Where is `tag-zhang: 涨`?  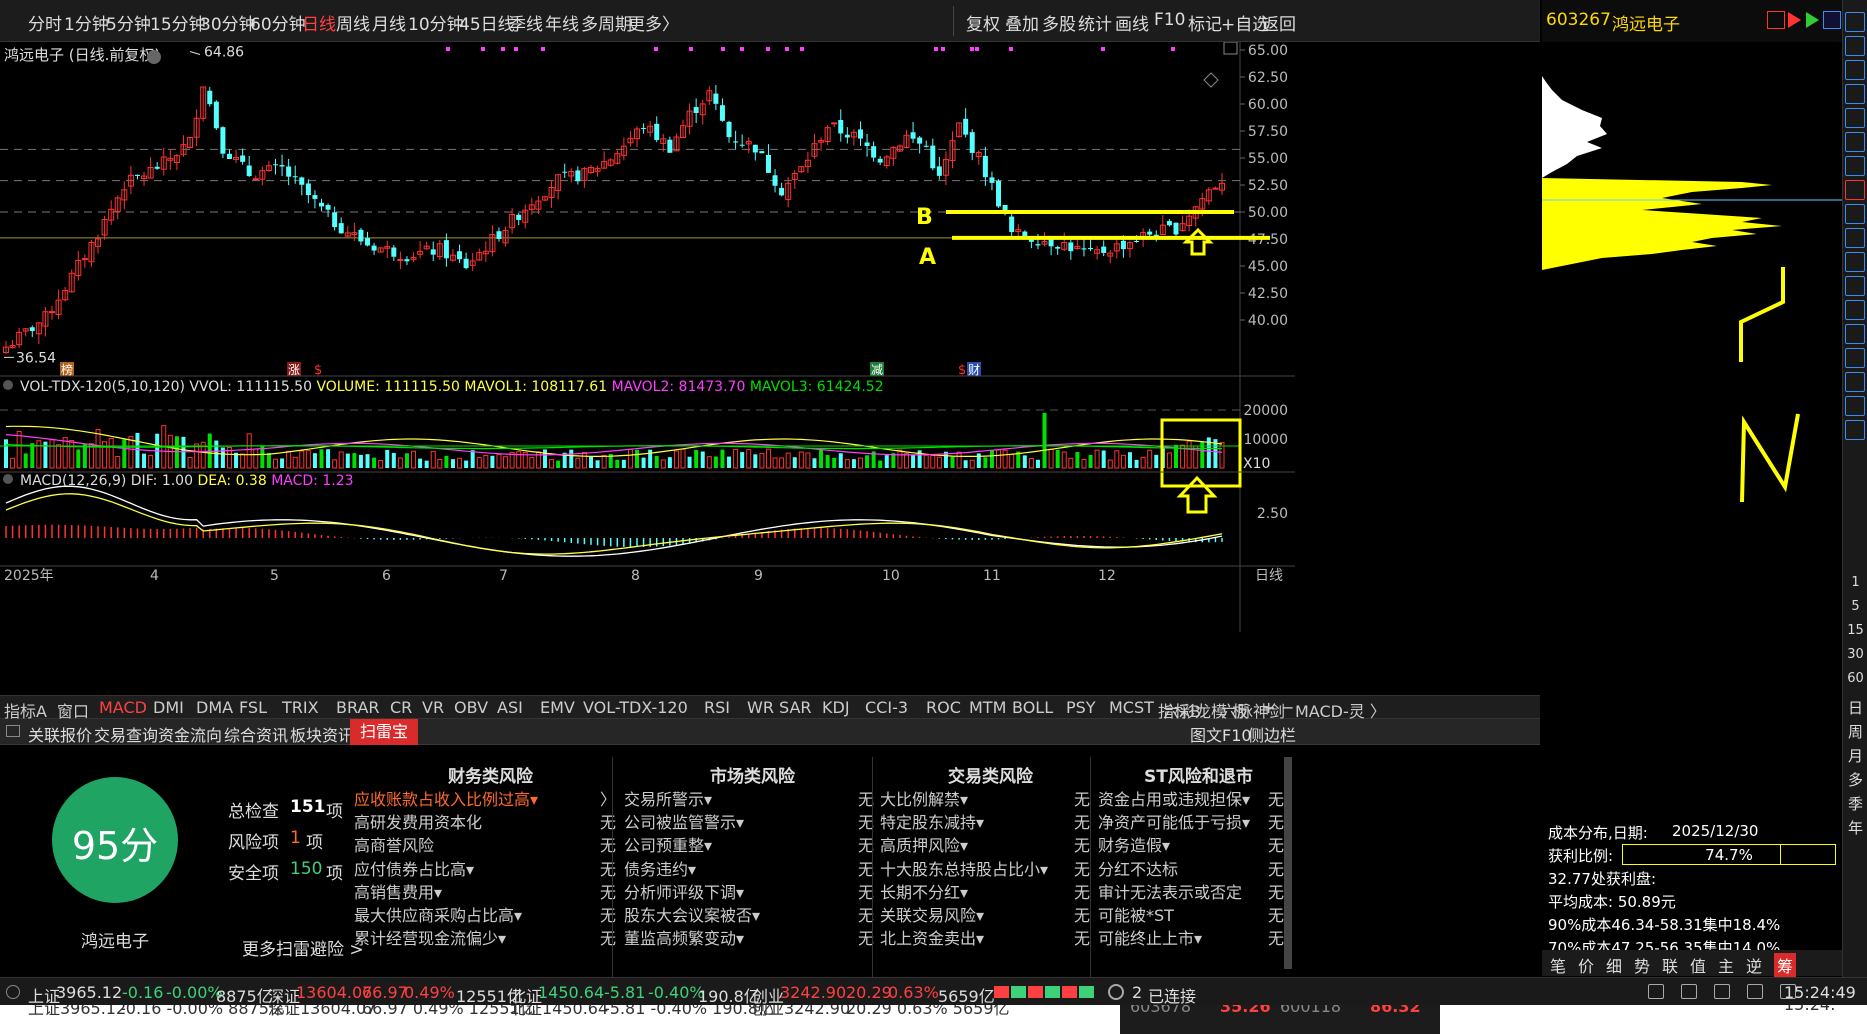 tag-zhang: 涨 is located at coordinates (294, 369).